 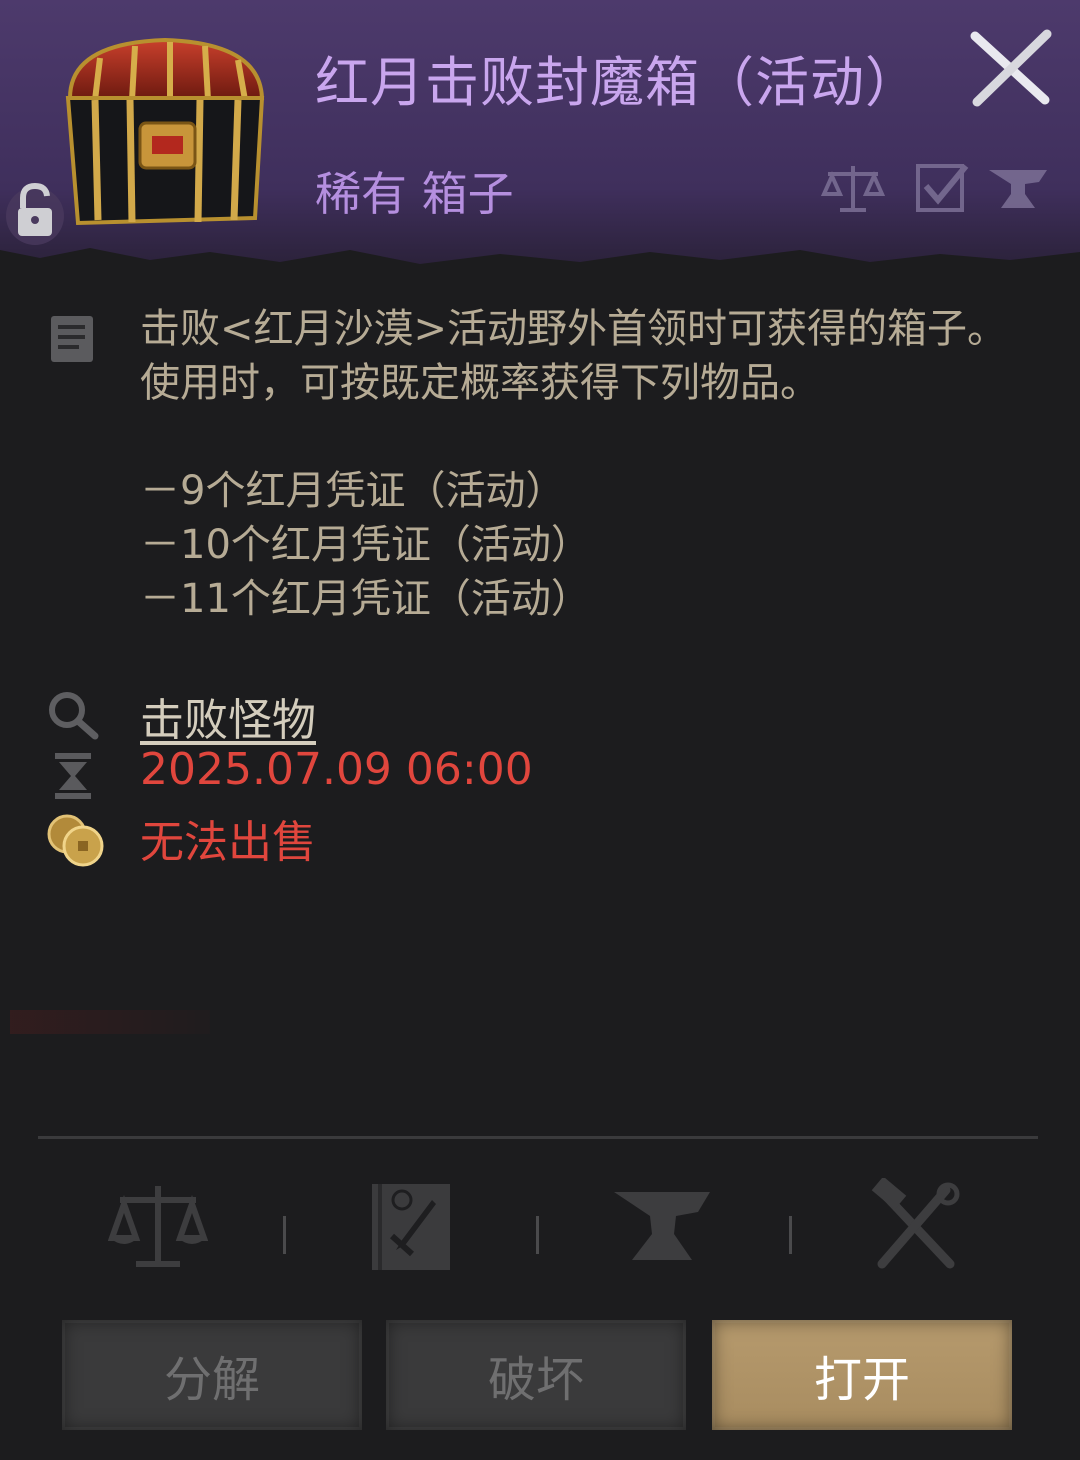 What do you see at coordinates (211, 1380) in the screenshot?
I see `disassemble-label: 分解` at bounding box center [211, 1380].